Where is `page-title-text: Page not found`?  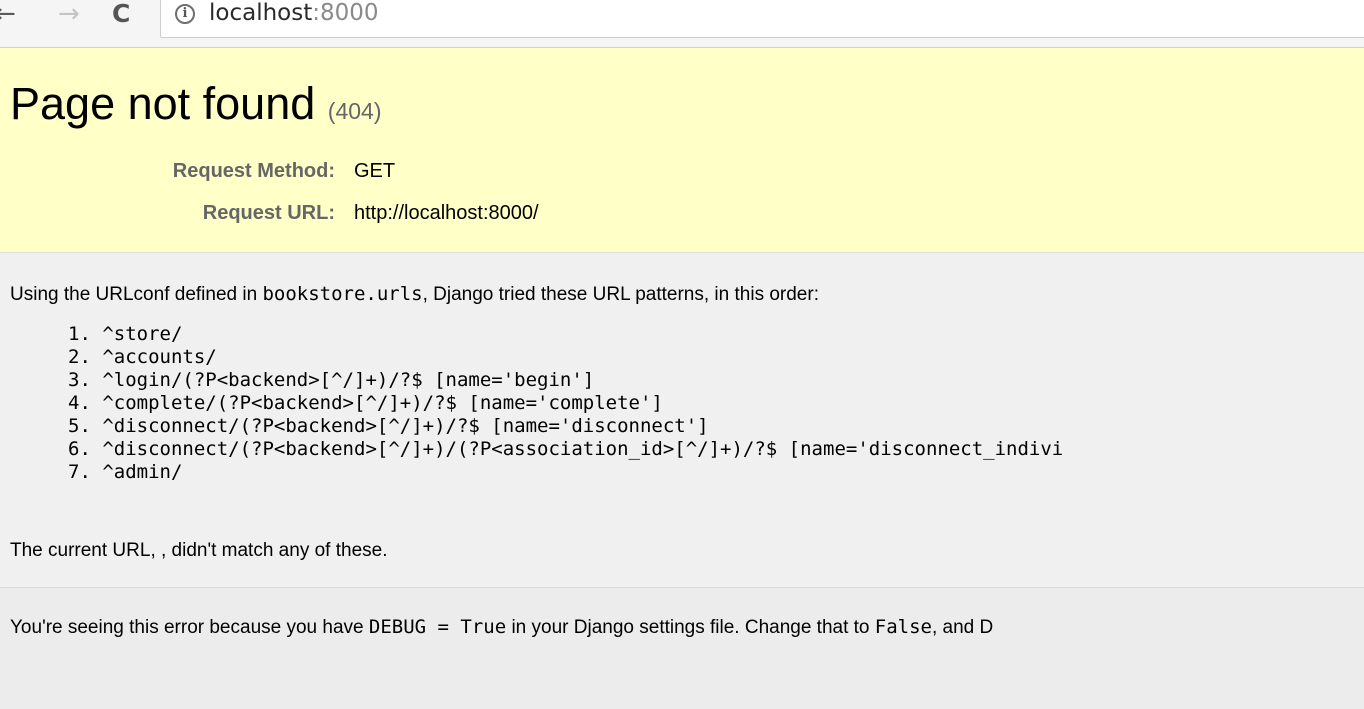
page-title-text: Page not found is located at coordinates (163, 103).